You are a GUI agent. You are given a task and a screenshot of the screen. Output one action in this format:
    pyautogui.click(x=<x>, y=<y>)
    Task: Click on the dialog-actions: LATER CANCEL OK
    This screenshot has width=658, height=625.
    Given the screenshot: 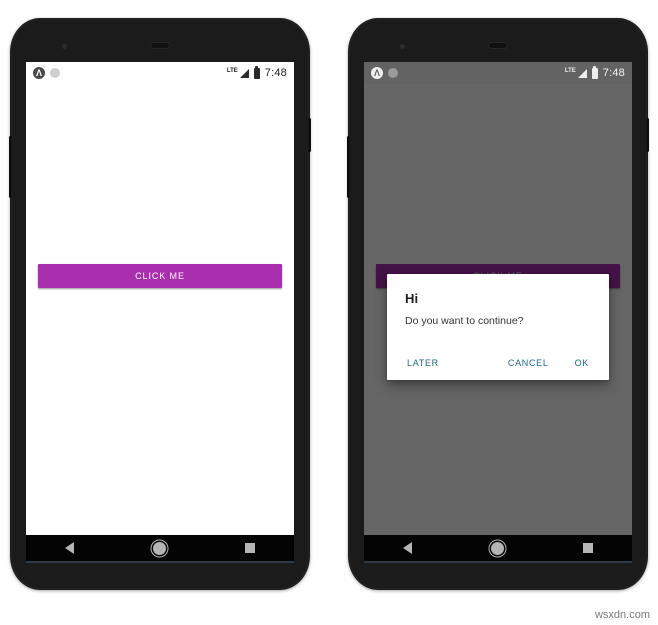 What is the action you would take?
    pyautogui.click(x=498, y=363)
    